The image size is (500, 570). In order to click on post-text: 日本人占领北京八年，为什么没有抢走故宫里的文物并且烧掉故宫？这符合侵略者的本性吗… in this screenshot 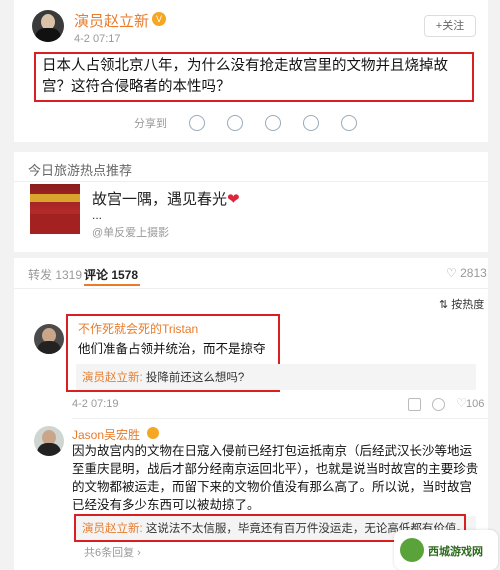, I will do `click(254, 77)`.